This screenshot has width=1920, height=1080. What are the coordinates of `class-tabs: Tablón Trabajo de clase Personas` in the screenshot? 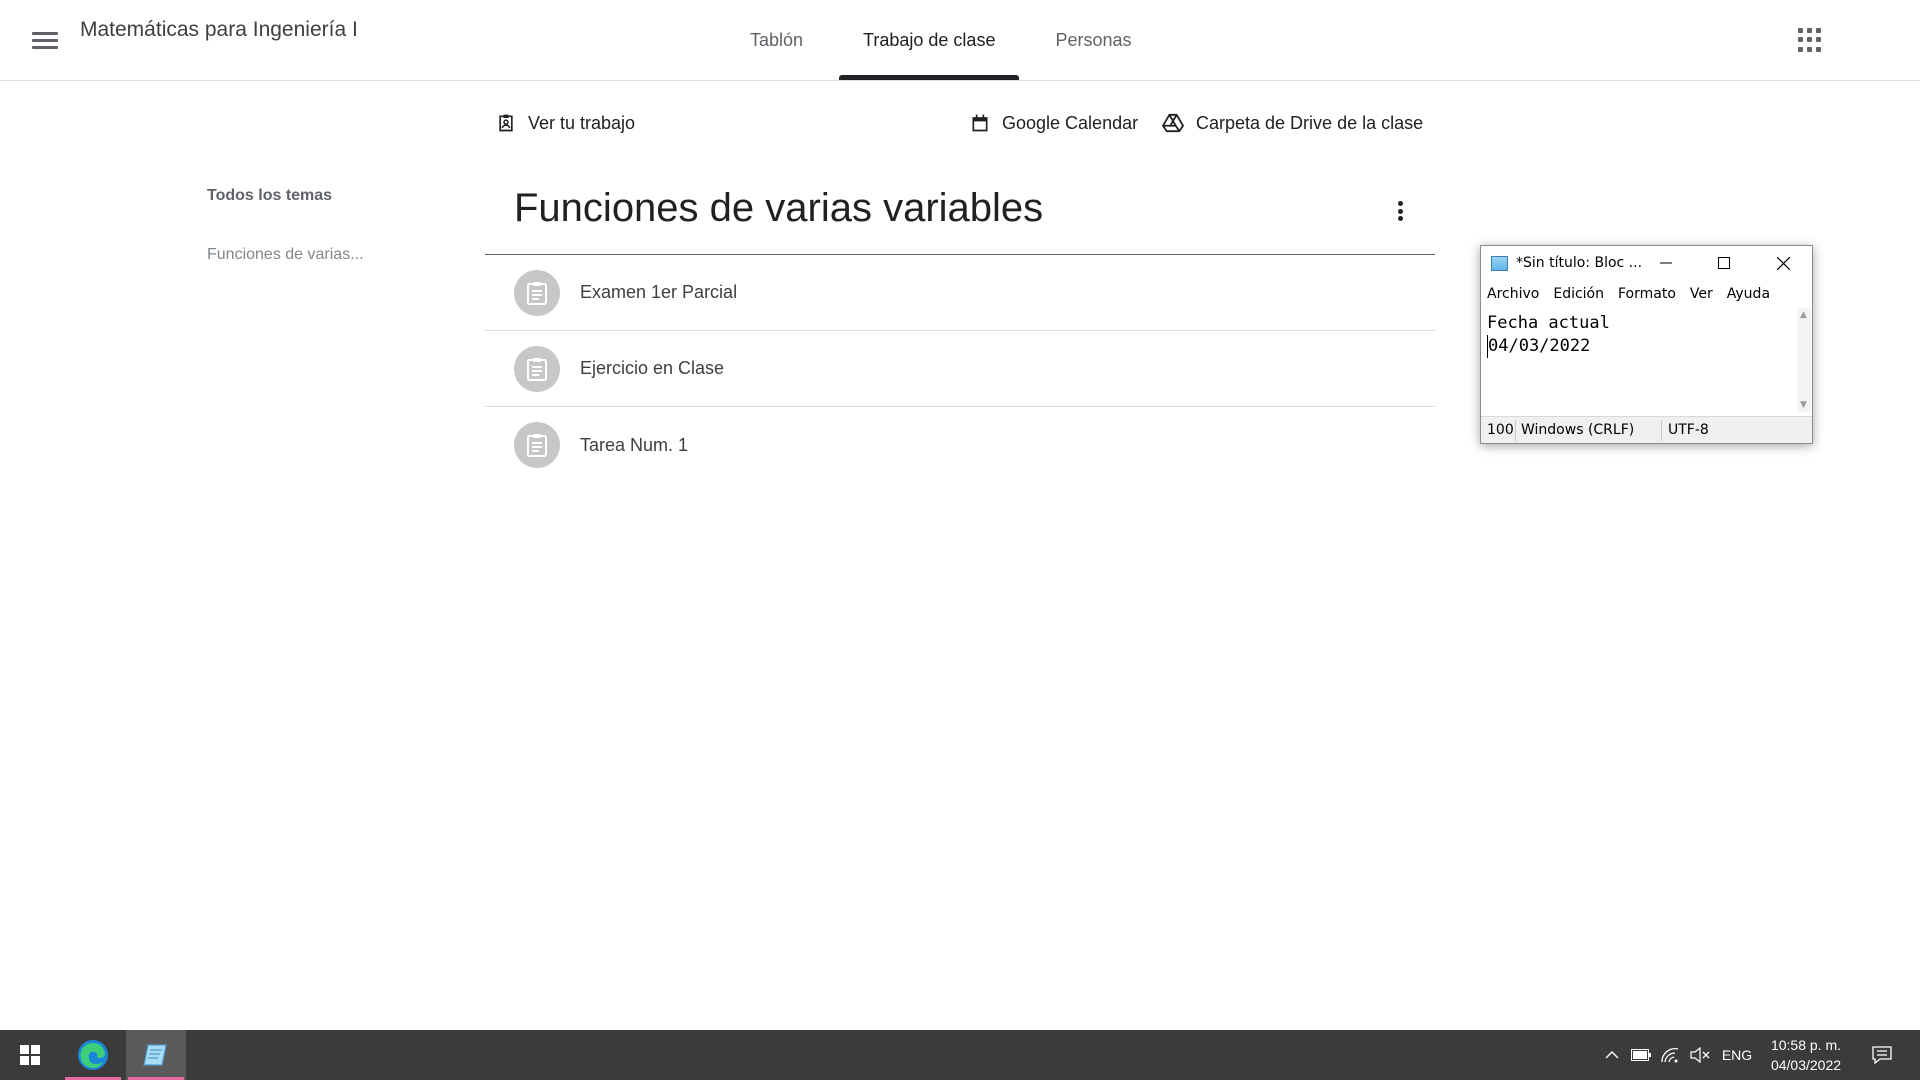 It's located at (941, 40).